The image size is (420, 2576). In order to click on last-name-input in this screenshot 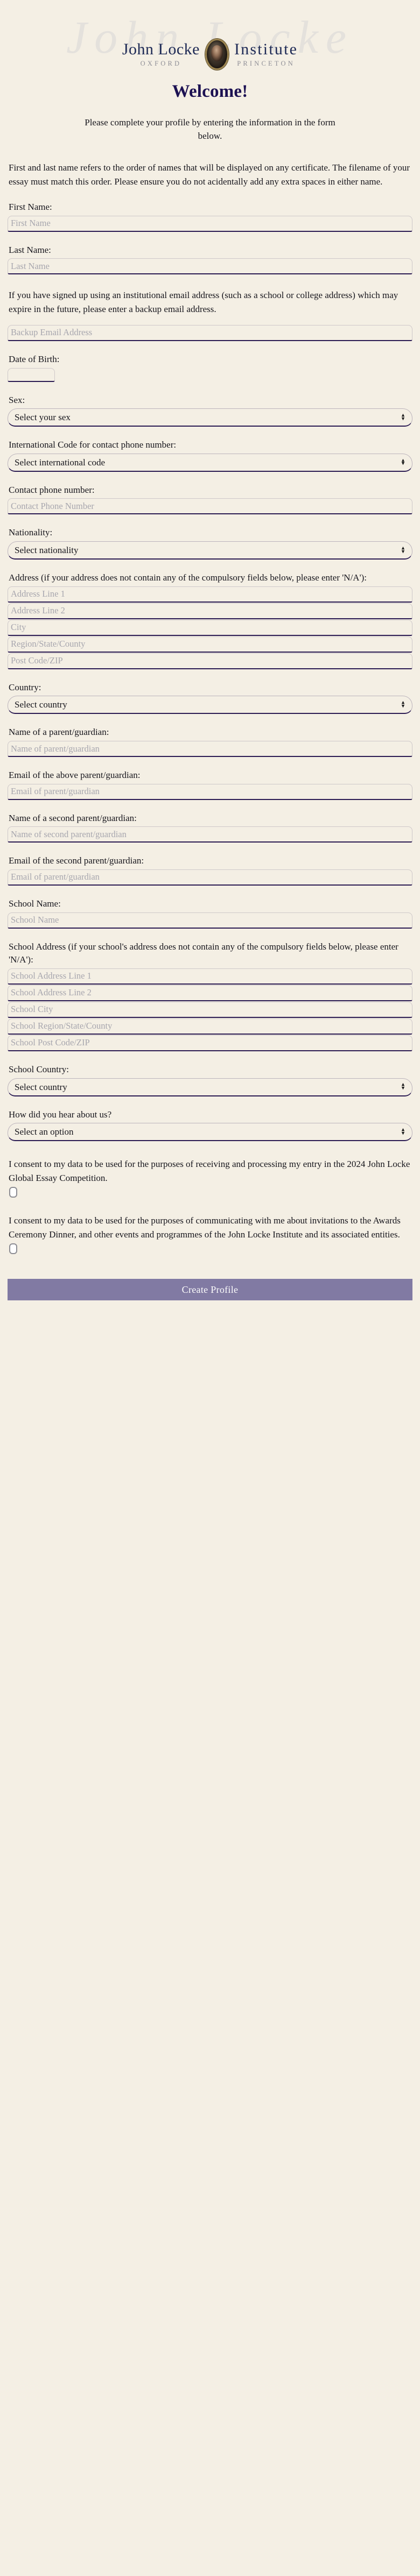, I will do `click(210, 266)`.